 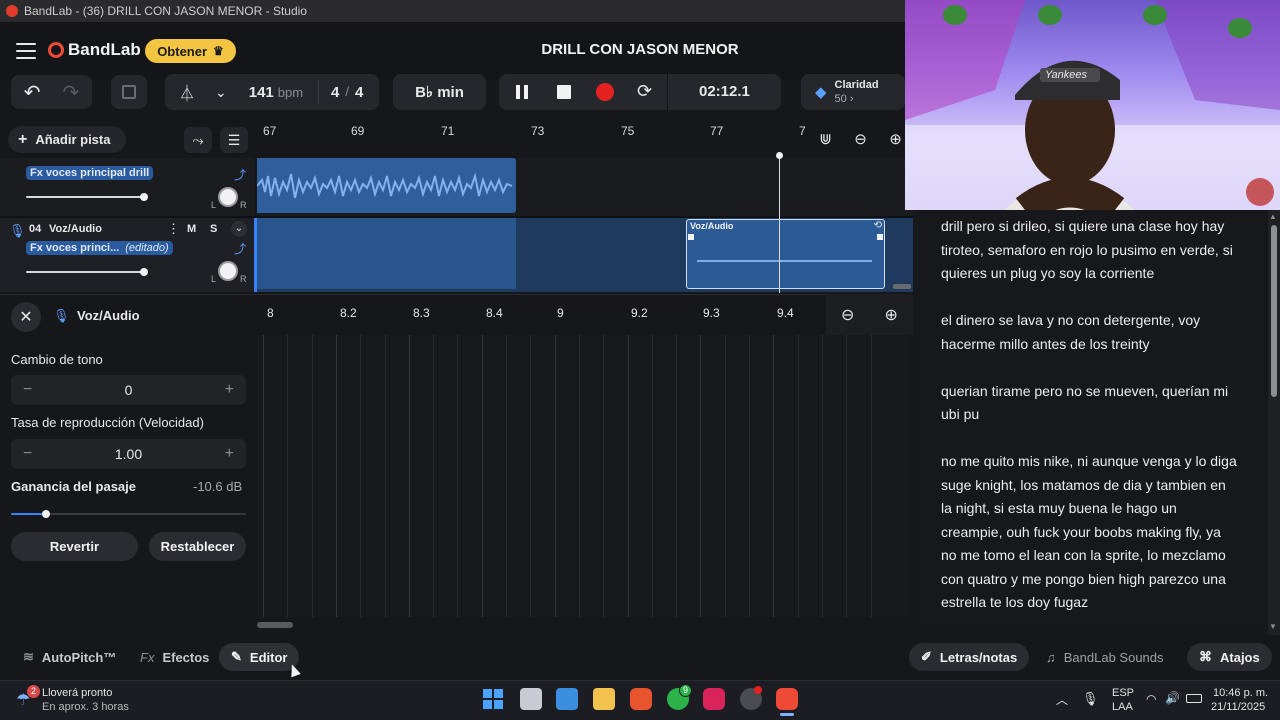 What do you see at coordinates (641, 699) in the screenshot?
I see `brave-browser-icon` at bounding box center [641, 699].